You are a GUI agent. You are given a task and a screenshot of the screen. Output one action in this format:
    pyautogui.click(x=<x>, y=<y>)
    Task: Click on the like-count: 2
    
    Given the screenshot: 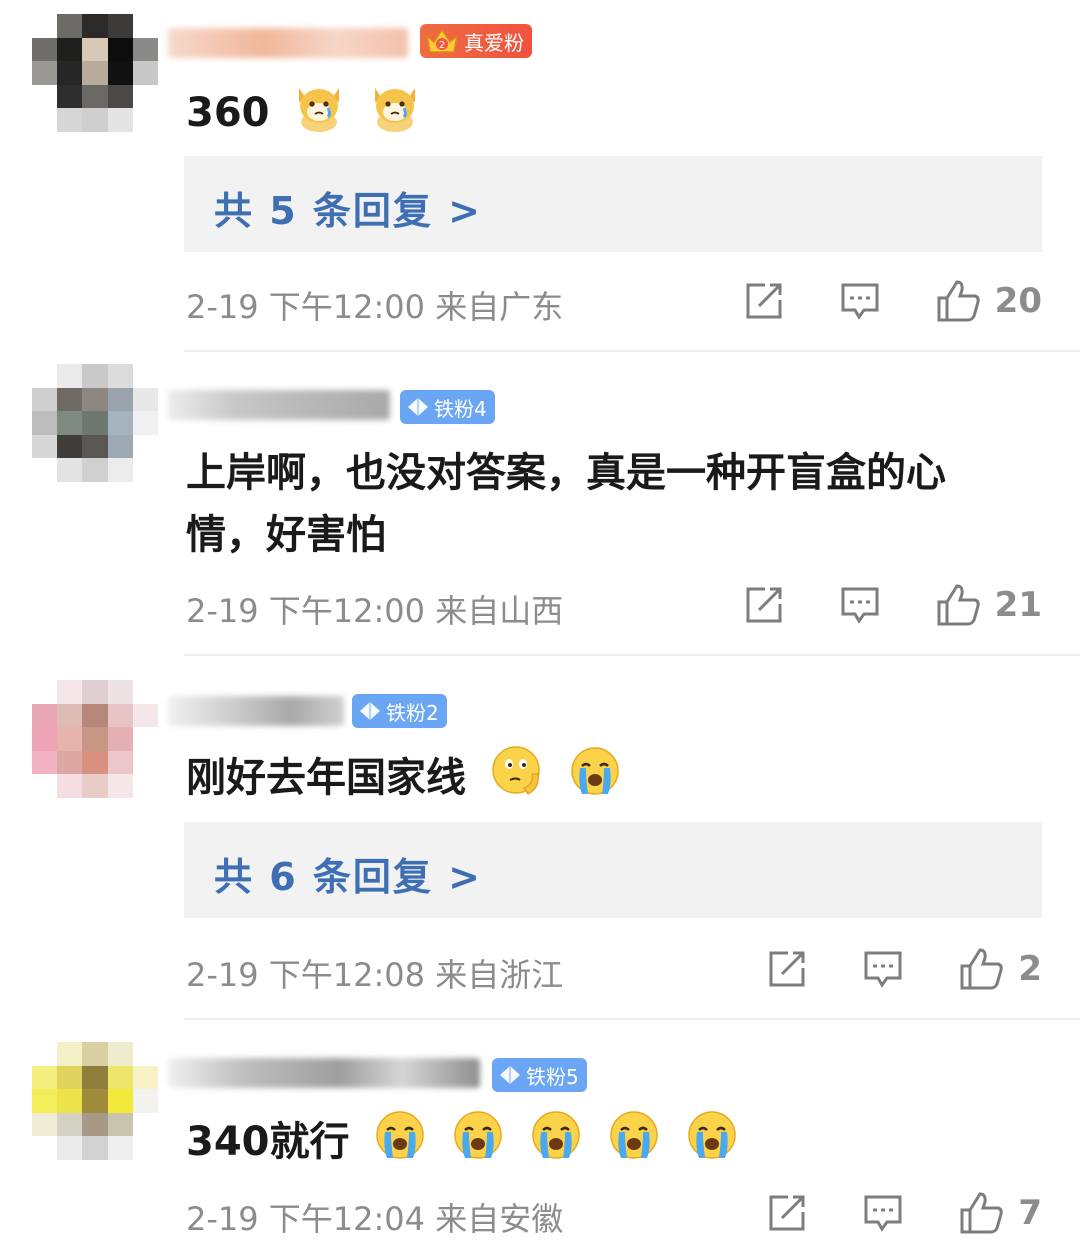 What is the action you would take?
    pyautogui.click(x=1030, y=969)
    